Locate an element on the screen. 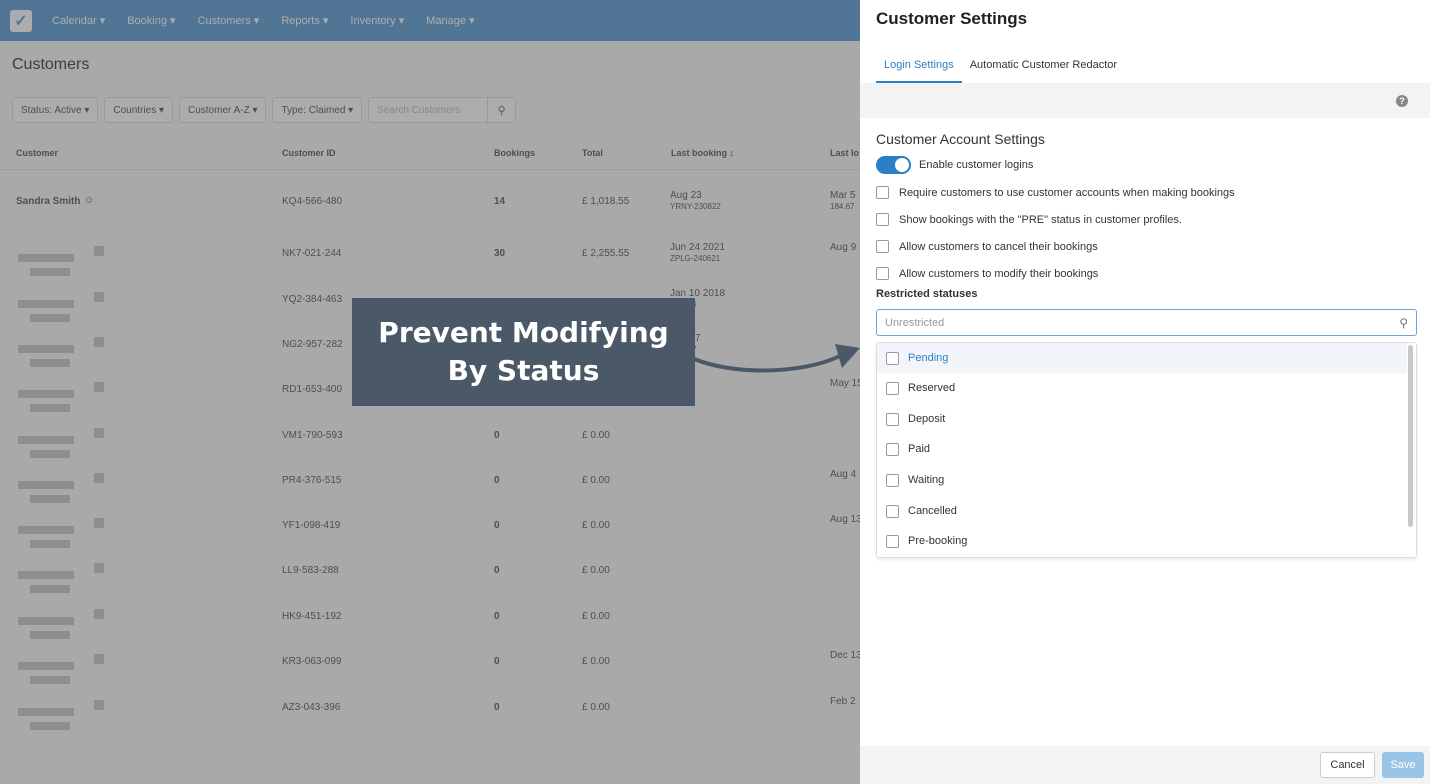 This screenshot has width=1430, height=784. help-strip: ? is located at coordinates (1145, 100).